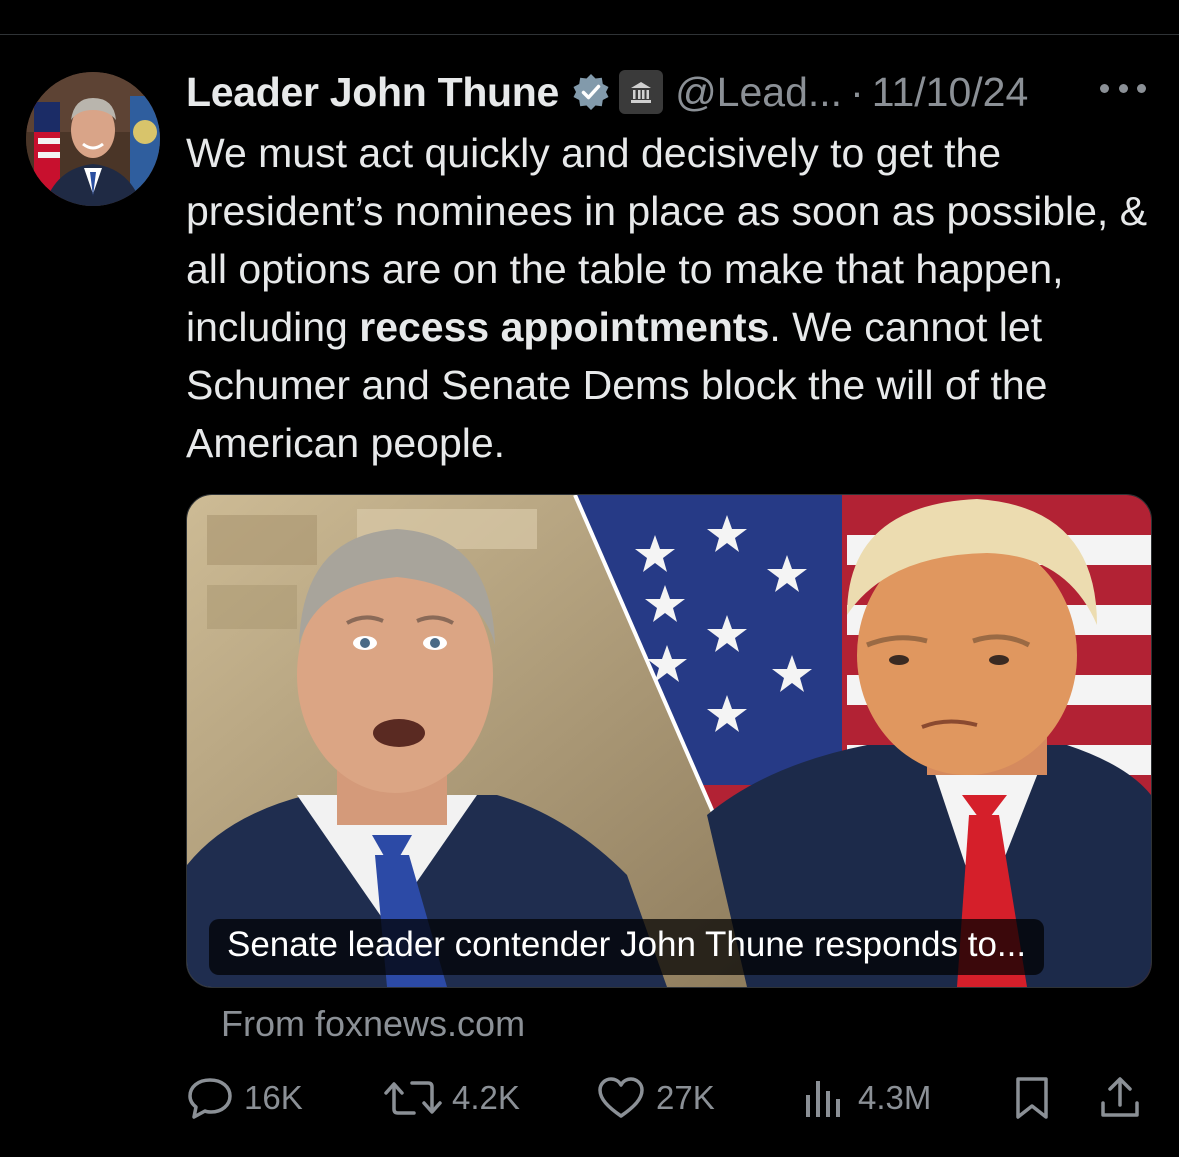 The width and height of the screenshot is (1179, 1157). I want to click on bookmark-icon, so click(1032, 1098).